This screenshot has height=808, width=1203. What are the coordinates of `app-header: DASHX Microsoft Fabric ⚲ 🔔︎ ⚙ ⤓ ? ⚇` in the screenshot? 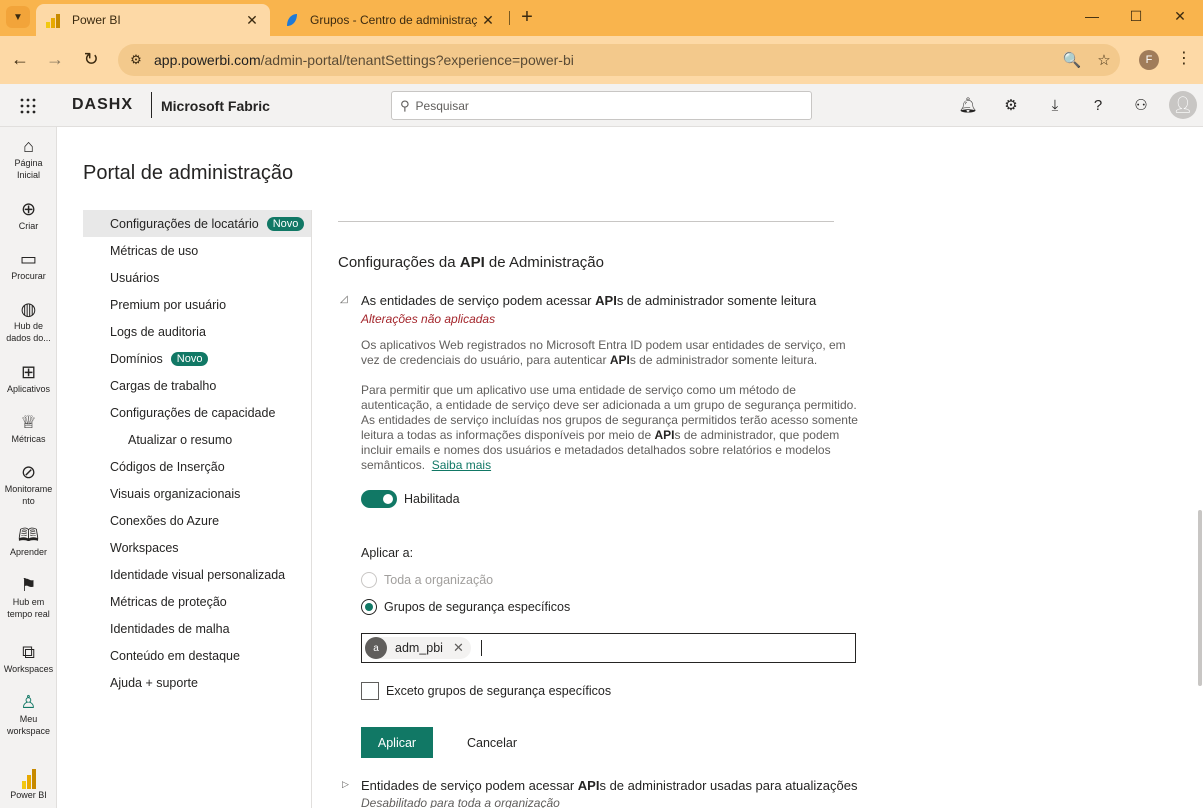 It's located at (601, 105).